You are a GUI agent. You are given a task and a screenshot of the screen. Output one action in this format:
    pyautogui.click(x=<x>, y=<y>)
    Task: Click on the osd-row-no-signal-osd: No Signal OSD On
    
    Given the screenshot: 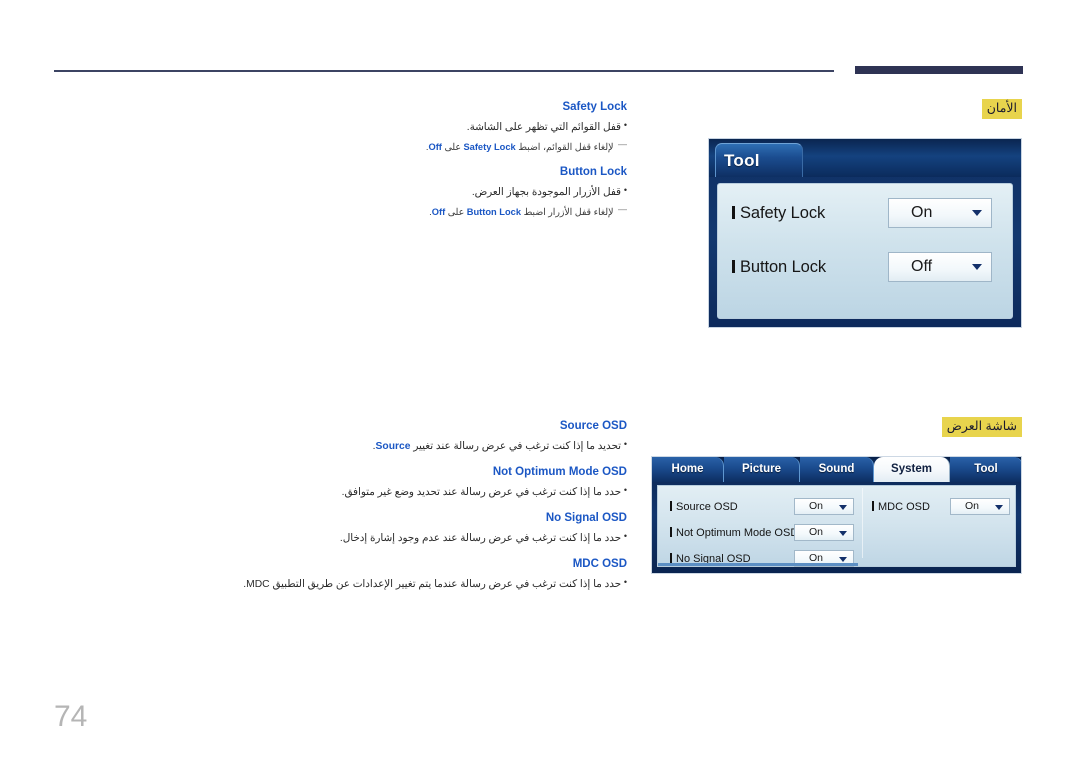 What is the action you would take?
    pyautogui.click(x=762, y=561)
    